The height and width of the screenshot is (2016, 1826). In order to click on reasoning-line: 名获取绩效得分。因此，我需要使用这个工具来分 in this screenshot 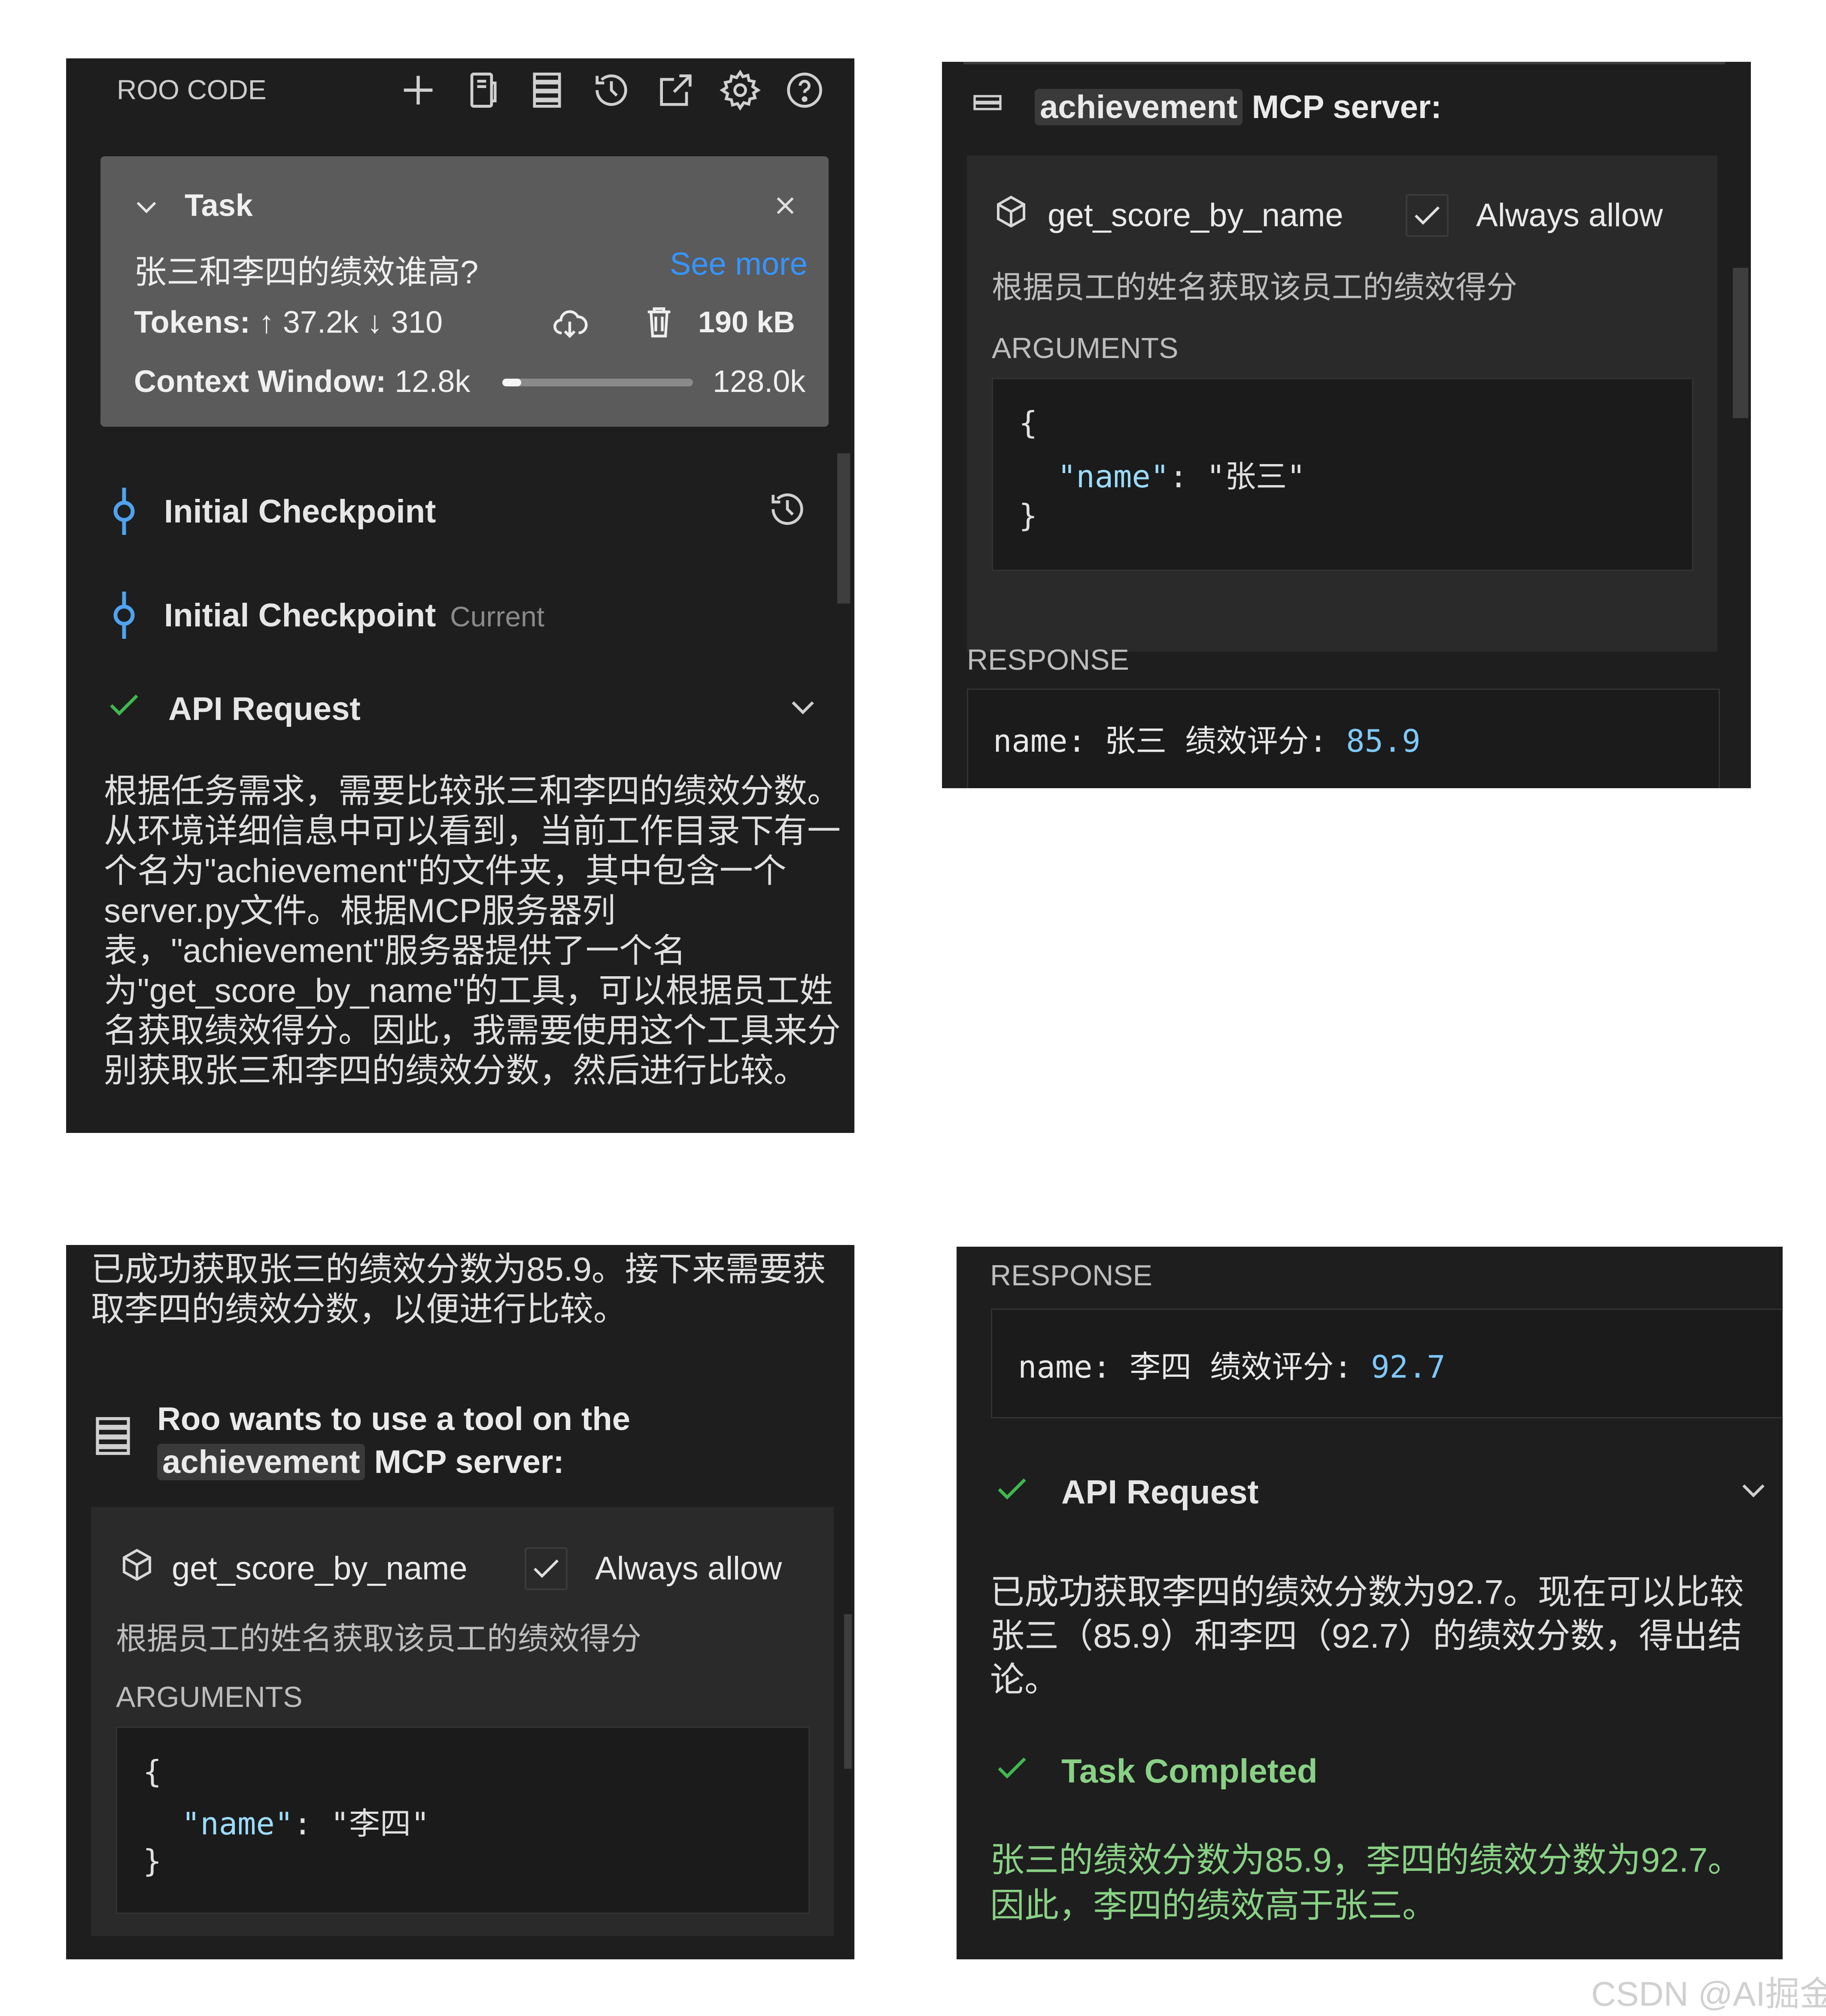, I will do `click(473, 1030)`.